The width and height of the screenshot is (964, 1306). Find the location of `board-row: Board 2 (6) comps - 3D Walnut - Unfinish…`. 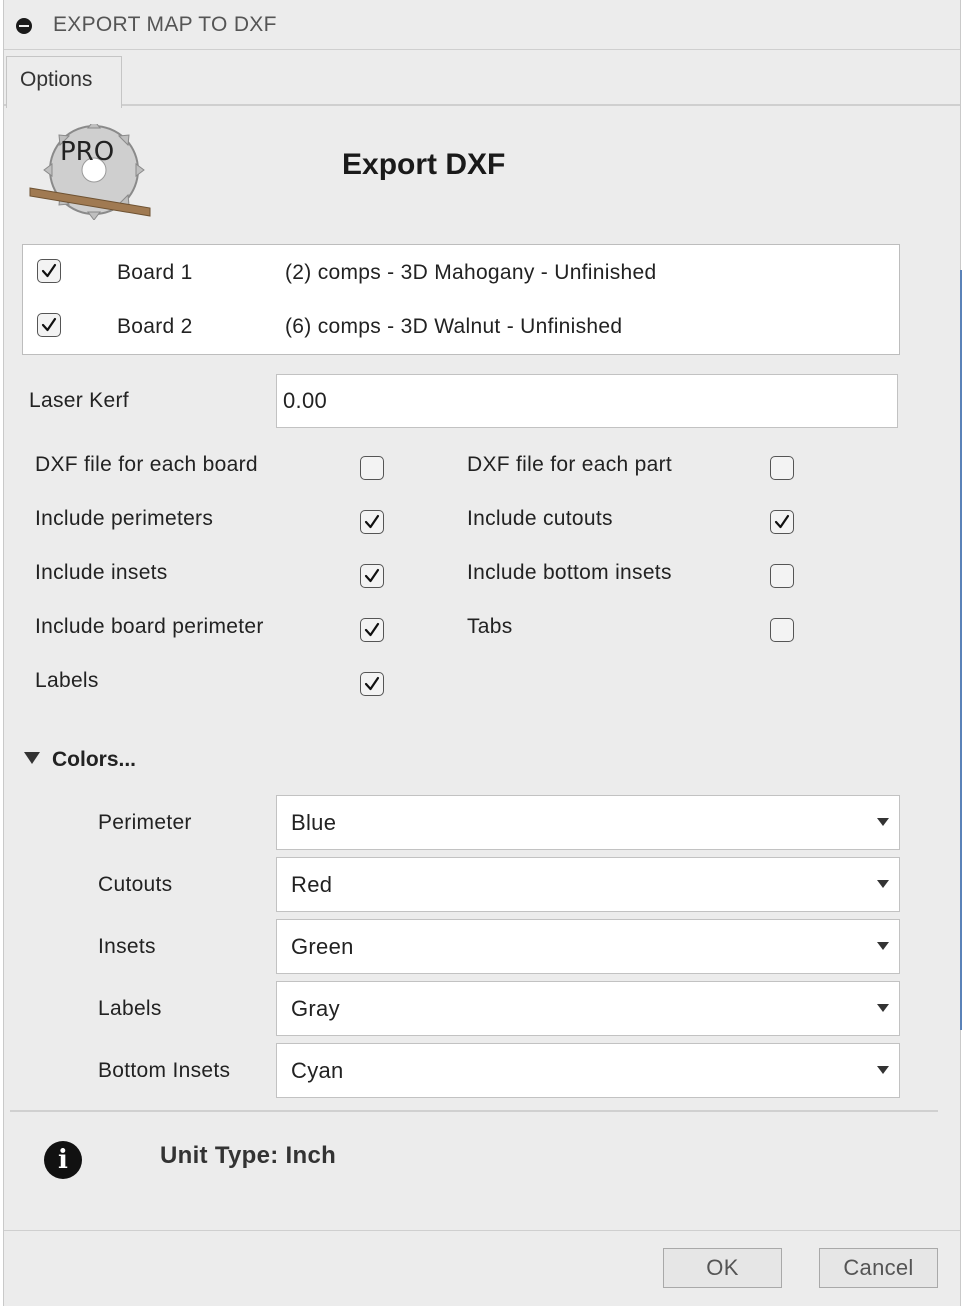

board-row: Board 2 (6) comps - 3D Walnut - Unfinish… is located at coordinates (461, 328).